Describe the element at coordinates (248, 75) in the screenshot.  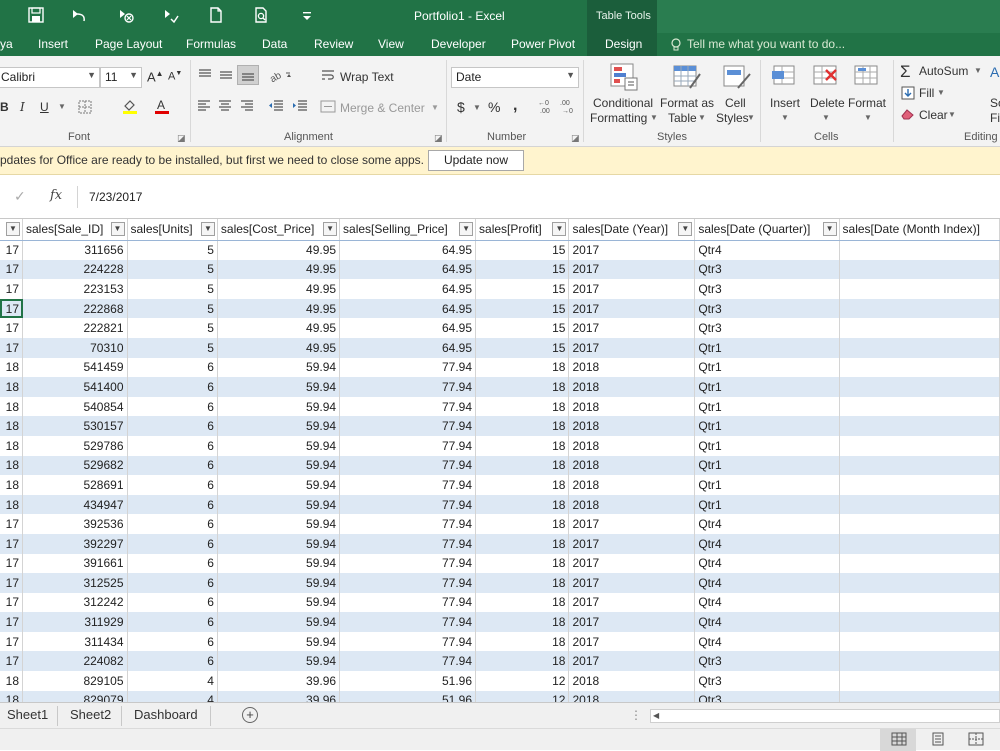
I see `align-bottom-icon` at that location.